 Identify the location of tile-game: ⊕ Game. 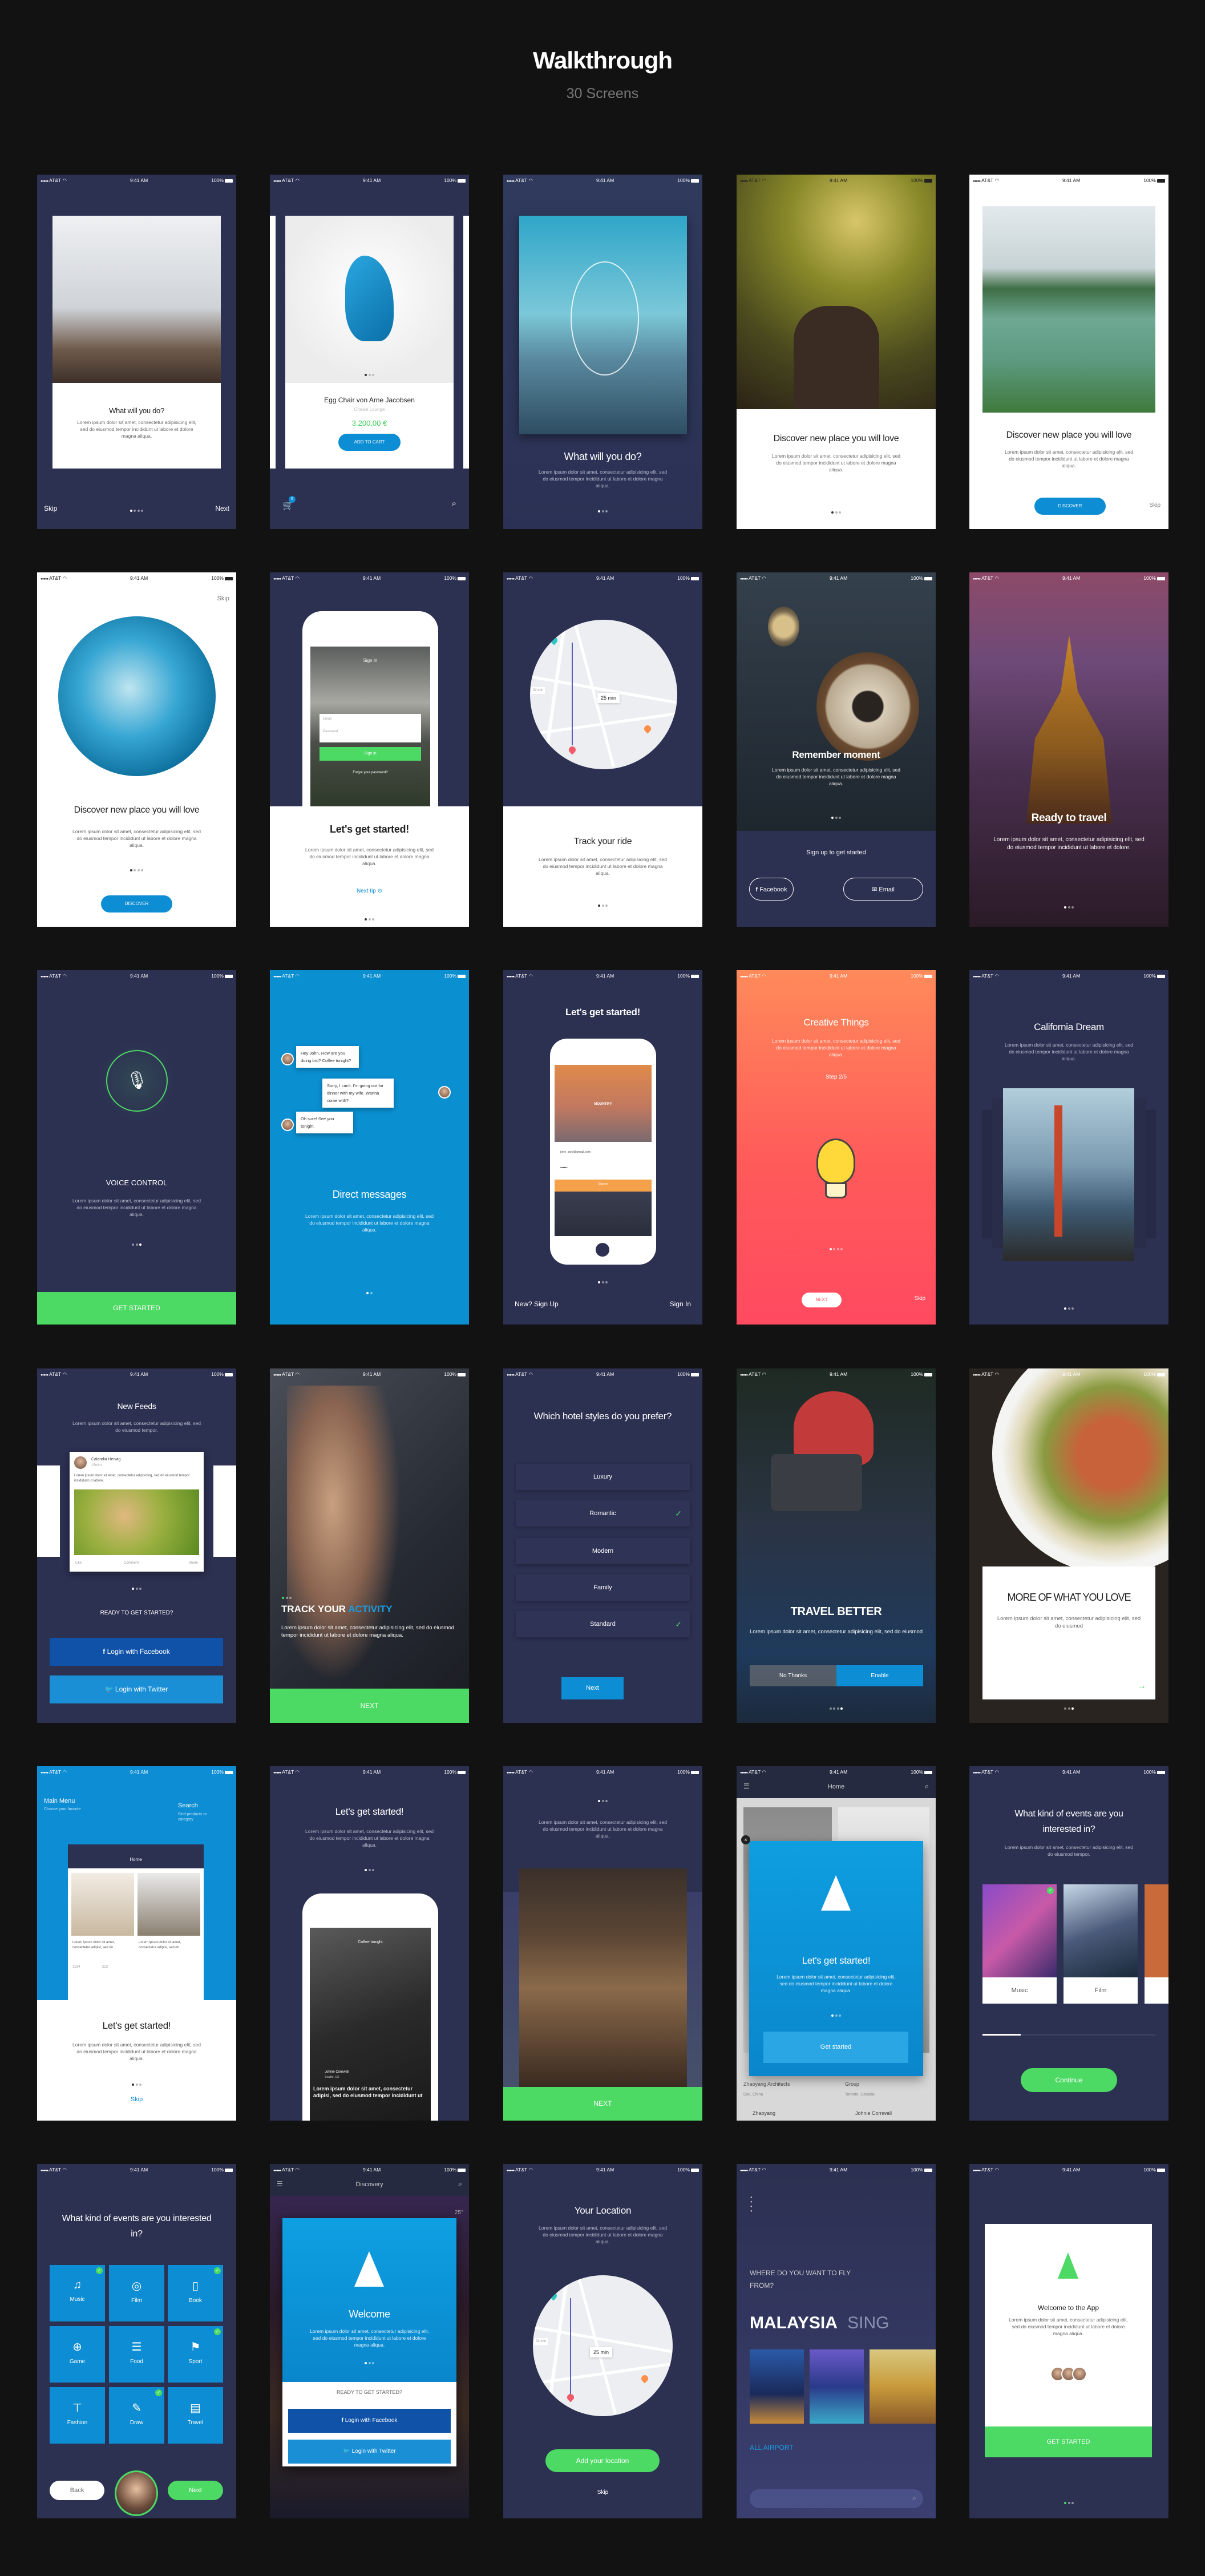
(77, 2354).